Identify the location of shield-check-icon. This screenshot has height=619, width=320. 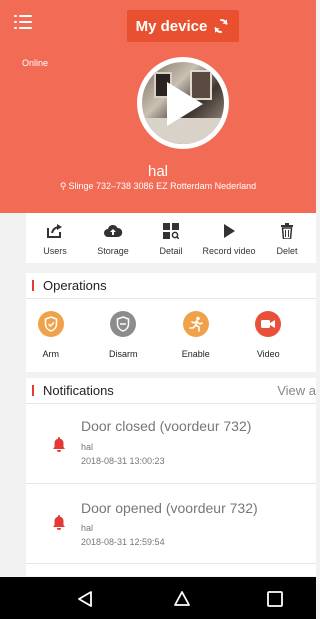
(50, 324).